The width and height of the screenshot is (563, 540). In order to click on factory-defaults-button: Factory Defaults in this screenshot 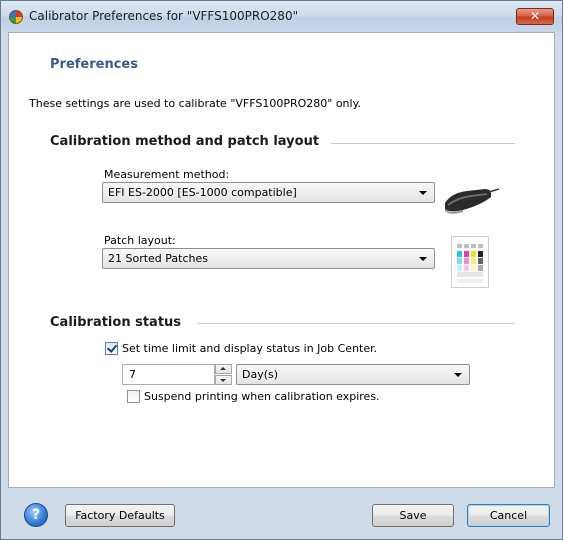, I will do `click(120, 515)`.